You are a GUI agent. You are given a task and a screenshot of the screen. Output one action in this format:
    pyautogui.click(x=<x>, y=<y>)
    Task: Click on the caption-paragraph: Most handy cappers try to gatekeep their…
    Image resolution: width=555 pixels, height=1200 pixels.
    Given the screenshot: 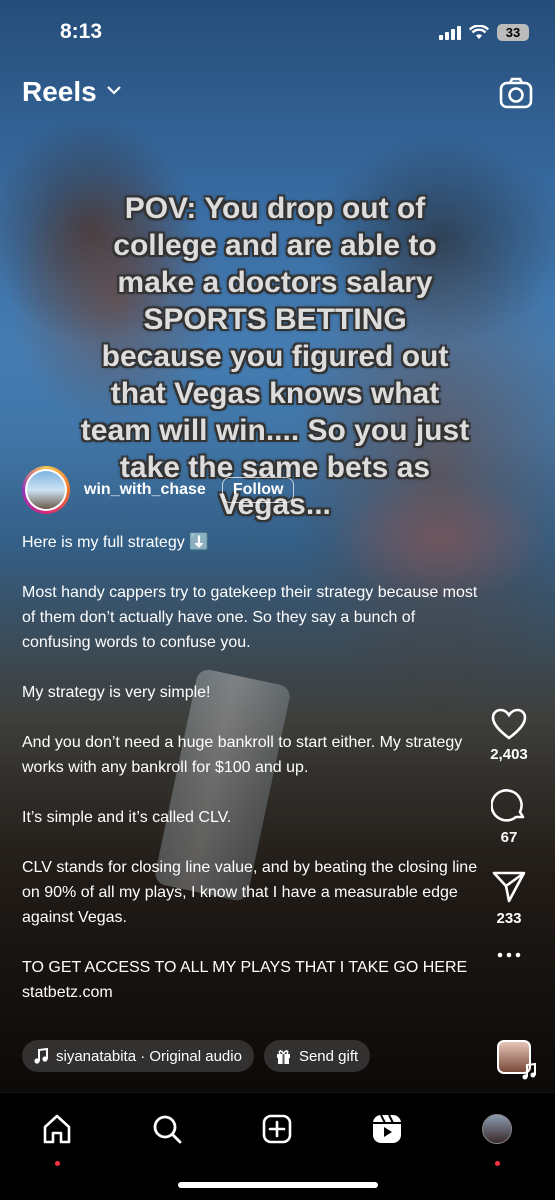 What is the action you would take?
    pyautogui.click(x=250, y=617)
    